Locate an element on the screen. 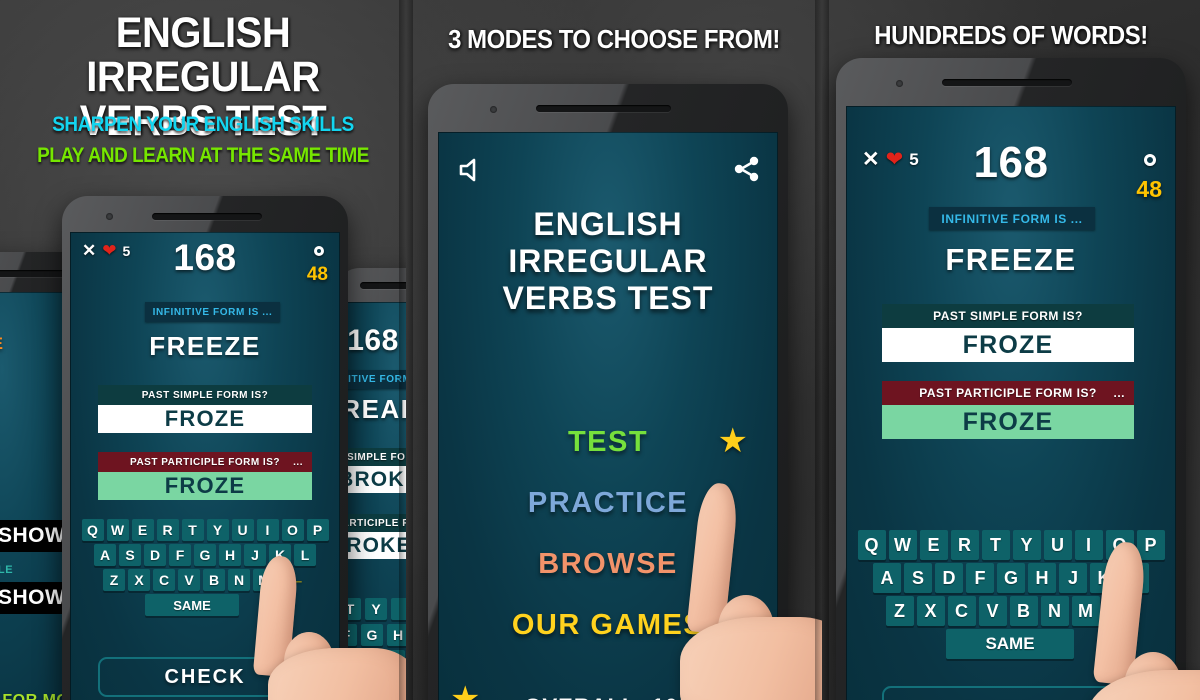 Image resolution: width=1200 pixels, height=700 pixels. bg-keyboard-row-2: F G H is located at coordinates (373, 635).